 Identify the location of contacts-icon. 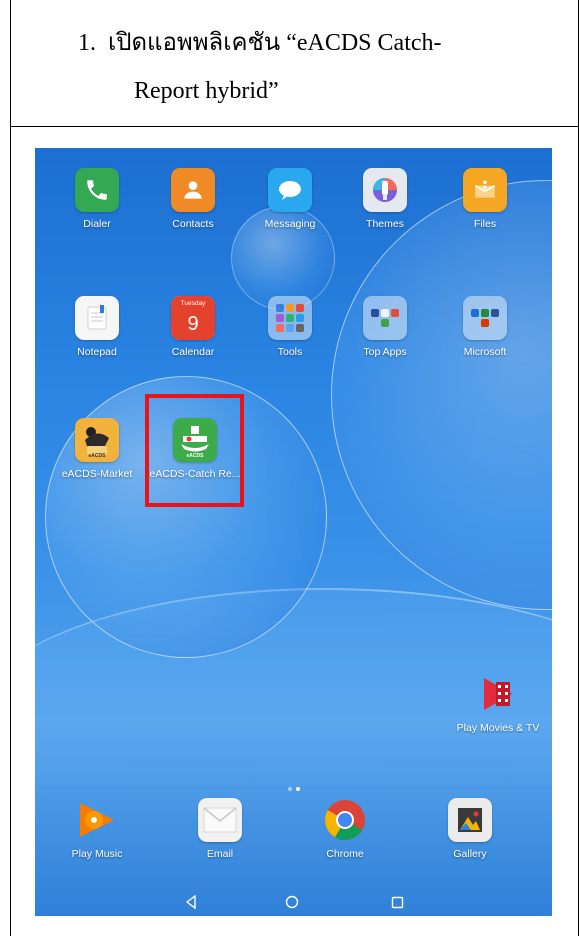
(193, 190).